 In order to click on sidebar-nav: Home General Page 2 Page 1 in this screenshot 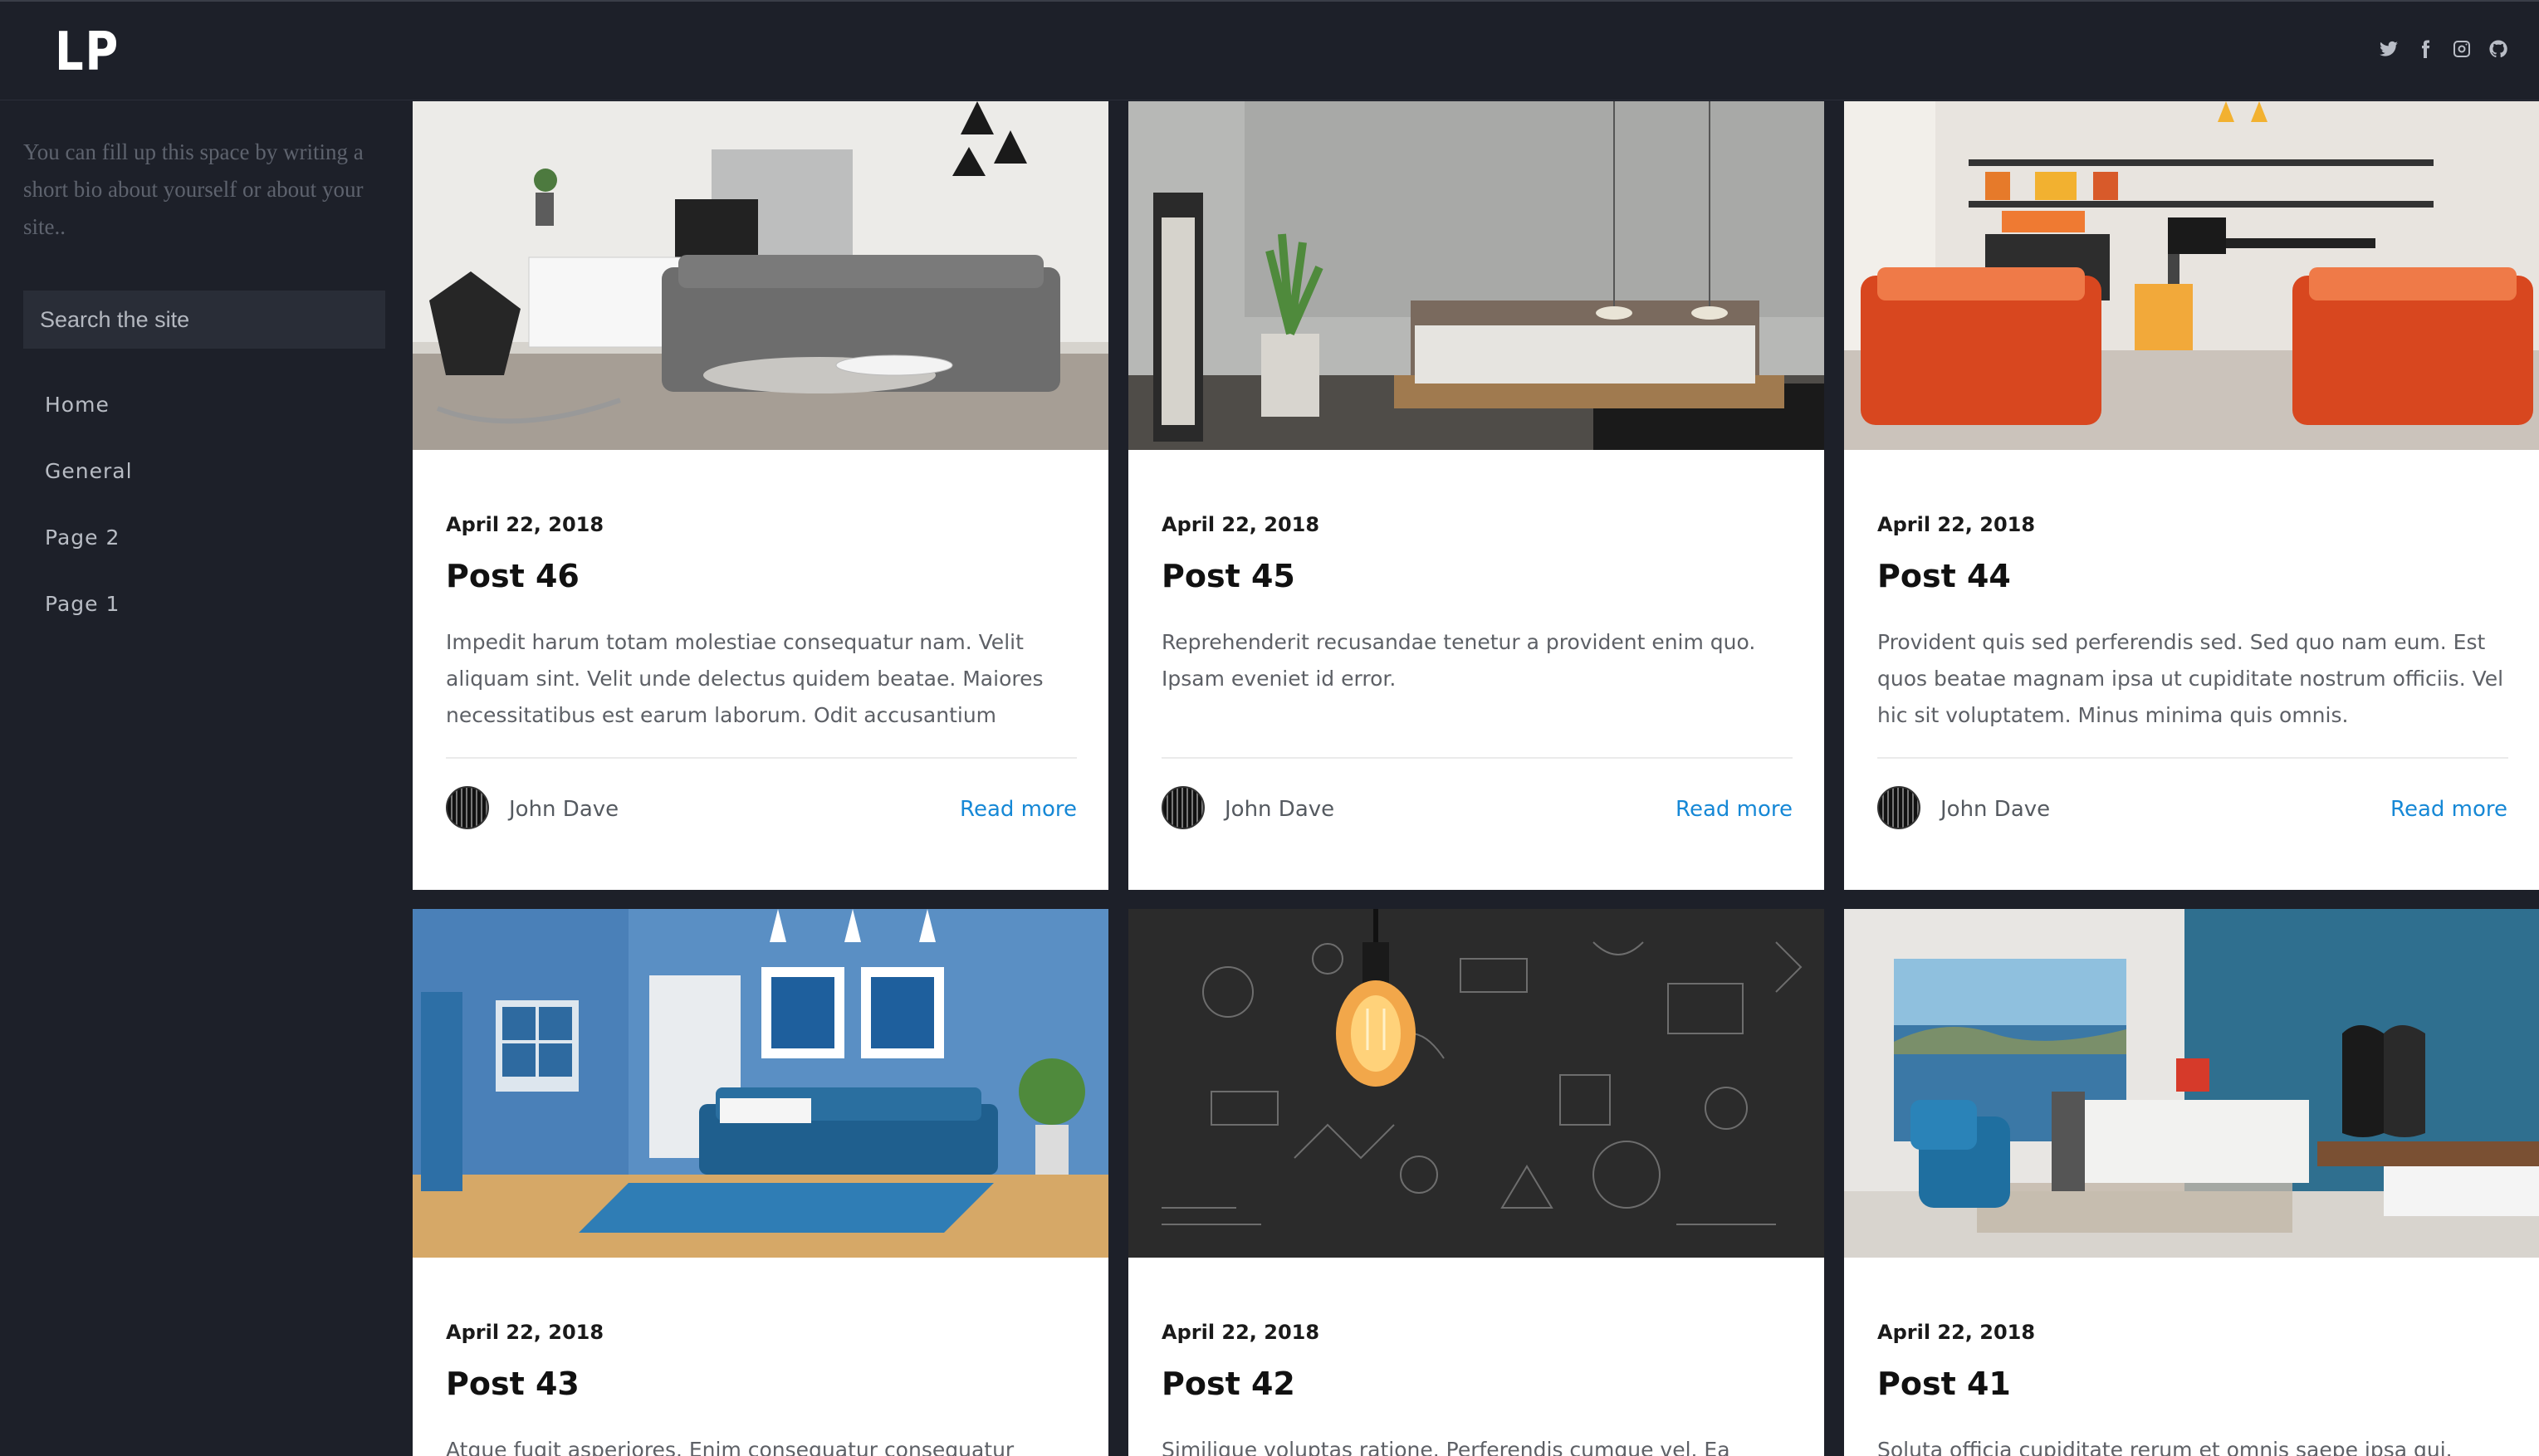, I will do `click(89, 525)`.